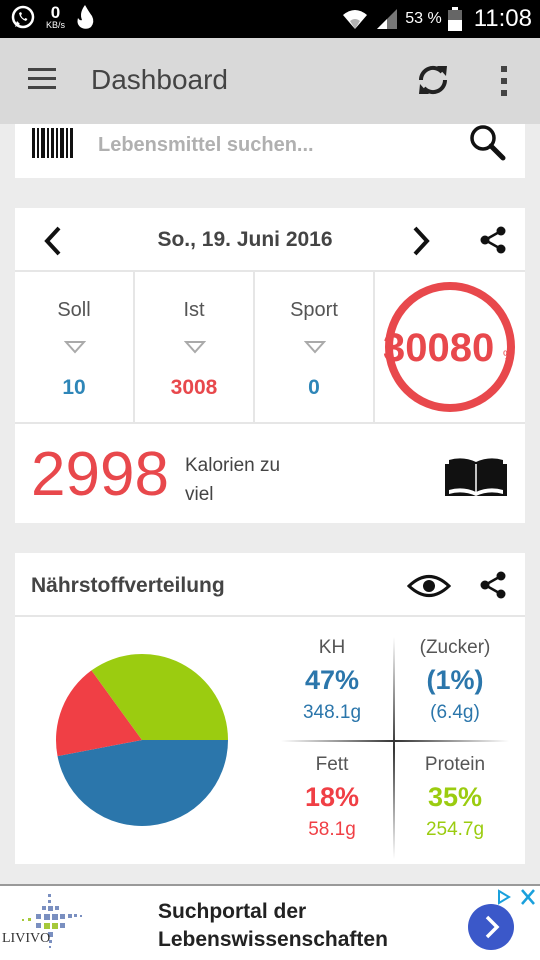  What do you see at coordinates (194, 310) in the screenshot?
I see `stat-actual-label: Ist` at bounding box center [194, 310].